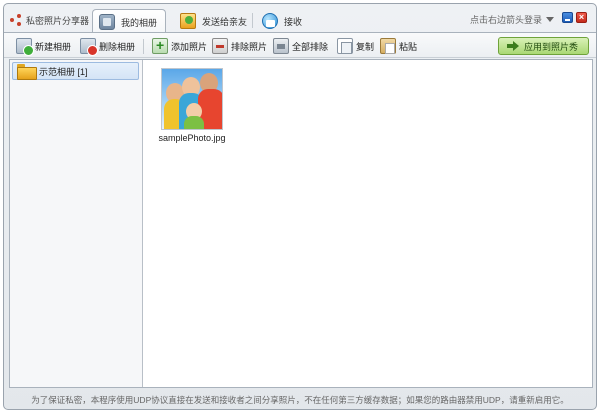 This screenshot has height=413, width=600. I want to click on minimize-button, so click(567, 17).